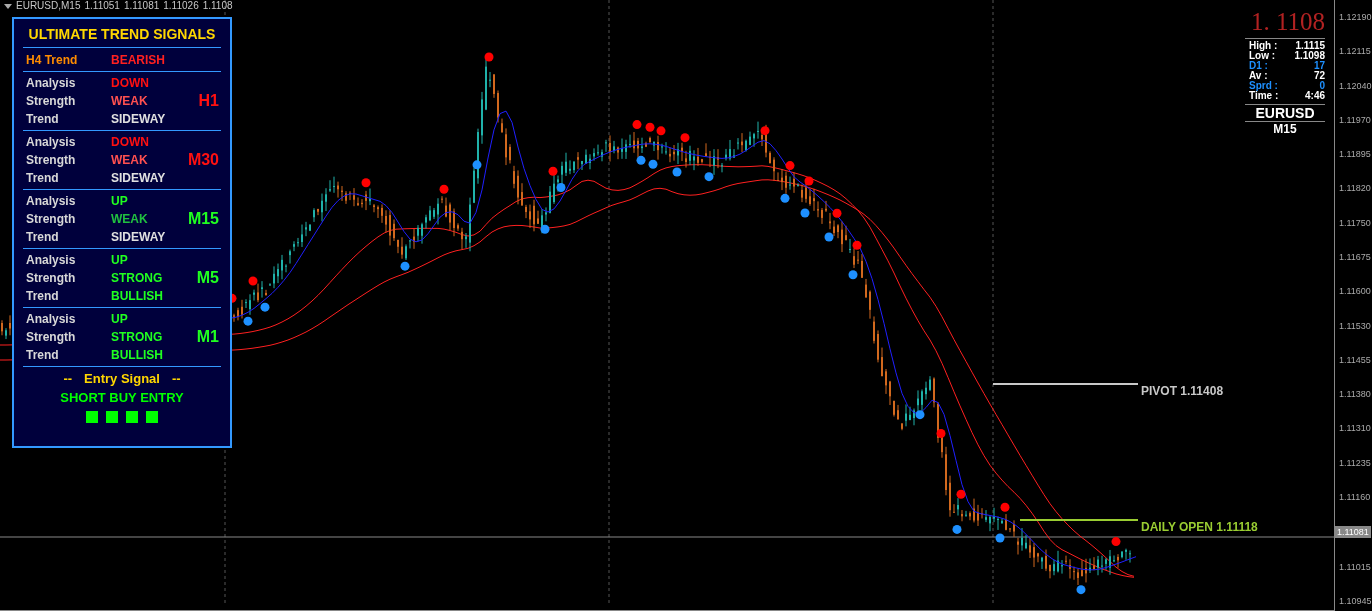 The height and width of the screenshot is (611, 1372). Describe the element at coordinates (1355, 189) in the screenshot. I see `price-tick-label: 1.11820` at that location.